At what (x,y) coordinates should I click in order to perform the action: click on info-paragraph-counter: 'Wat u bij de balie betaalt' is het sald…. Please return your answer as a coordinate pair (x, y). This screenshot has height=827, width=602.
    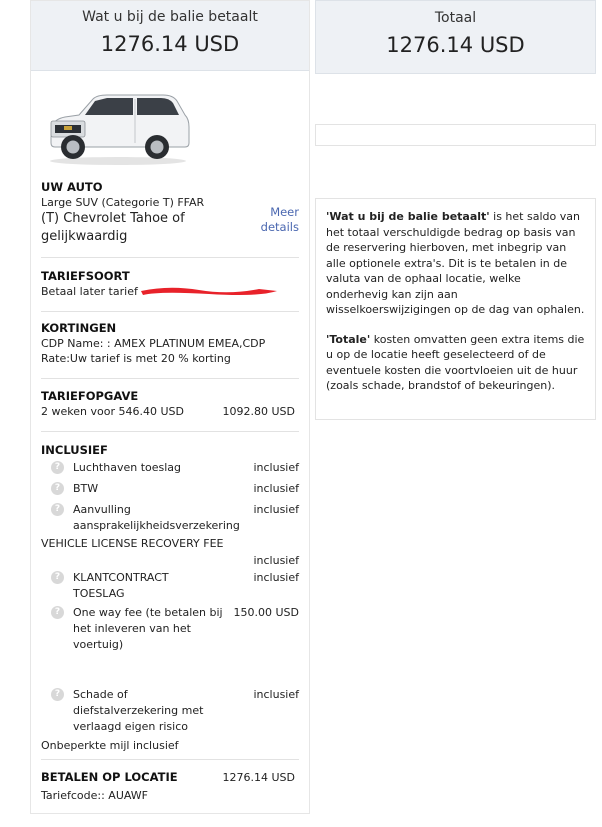
    Looking at the image, I should click on (455, 263).